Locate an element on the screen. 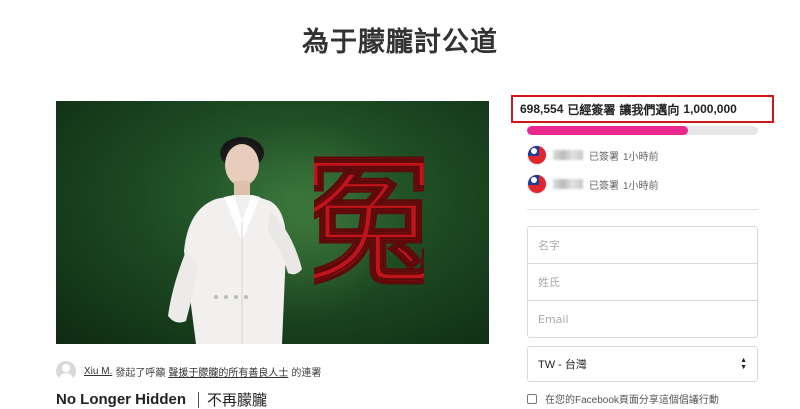  person-photo is located at coordinates (235, 240).